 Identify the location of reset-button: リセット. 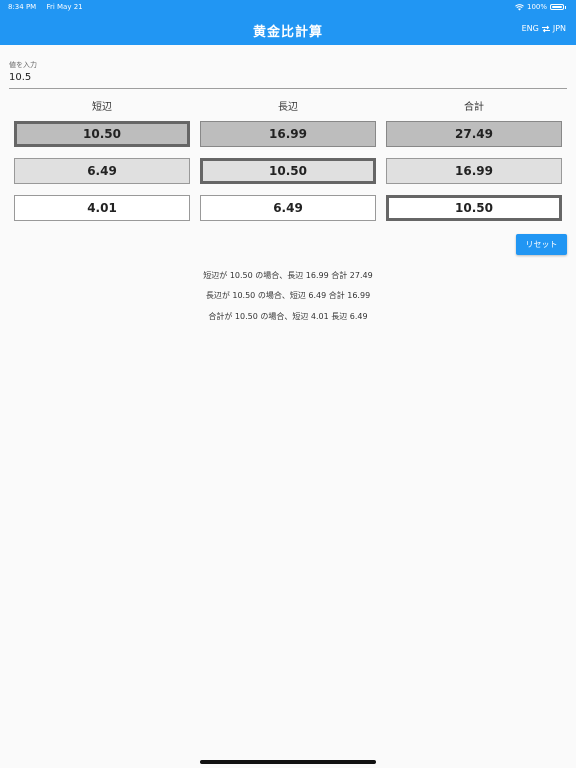
(541, 244).